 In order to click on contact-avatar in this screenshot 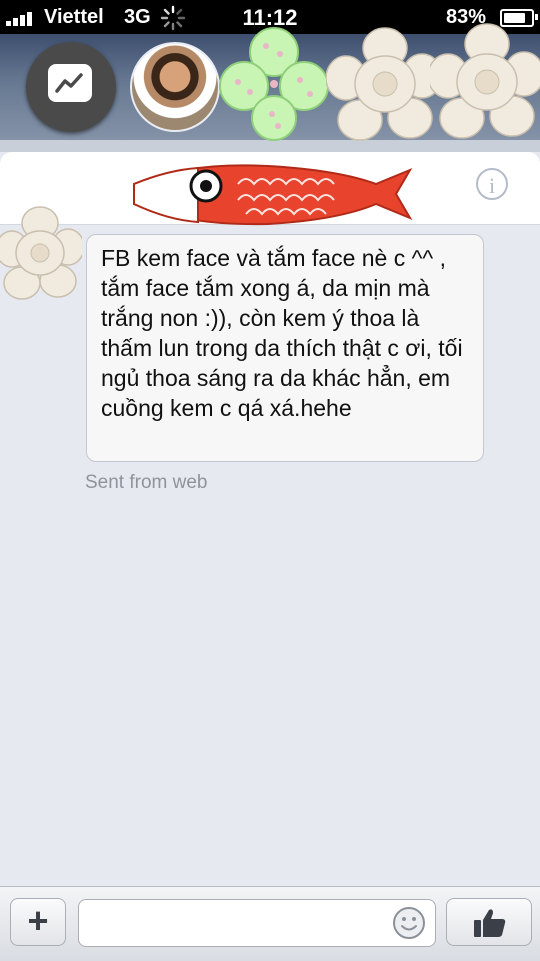, I will do `click(175, 87)`.